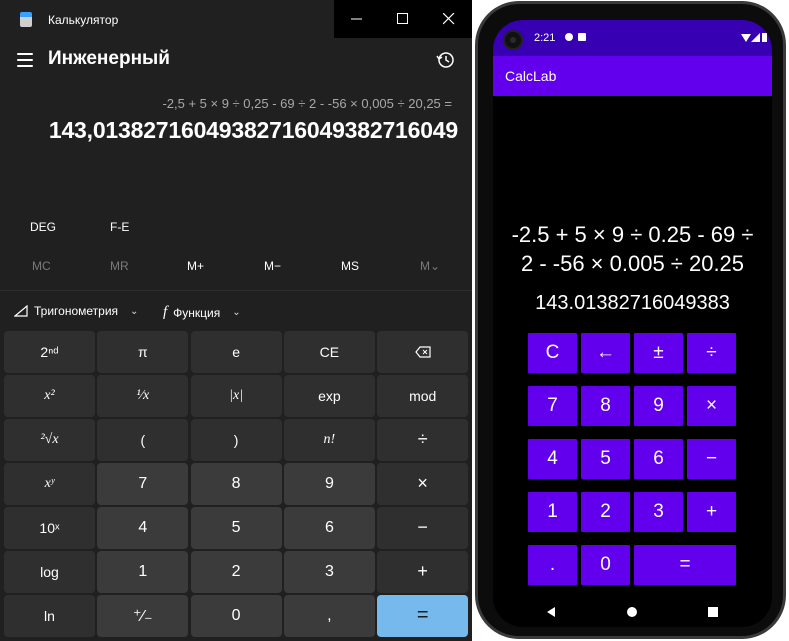 The height and width of the screenshot is (641, 789). What do you see at coordinates (21, 311) in the screenshot?
I see `triangle-ruler-icon` at bounding box center [21, 311].